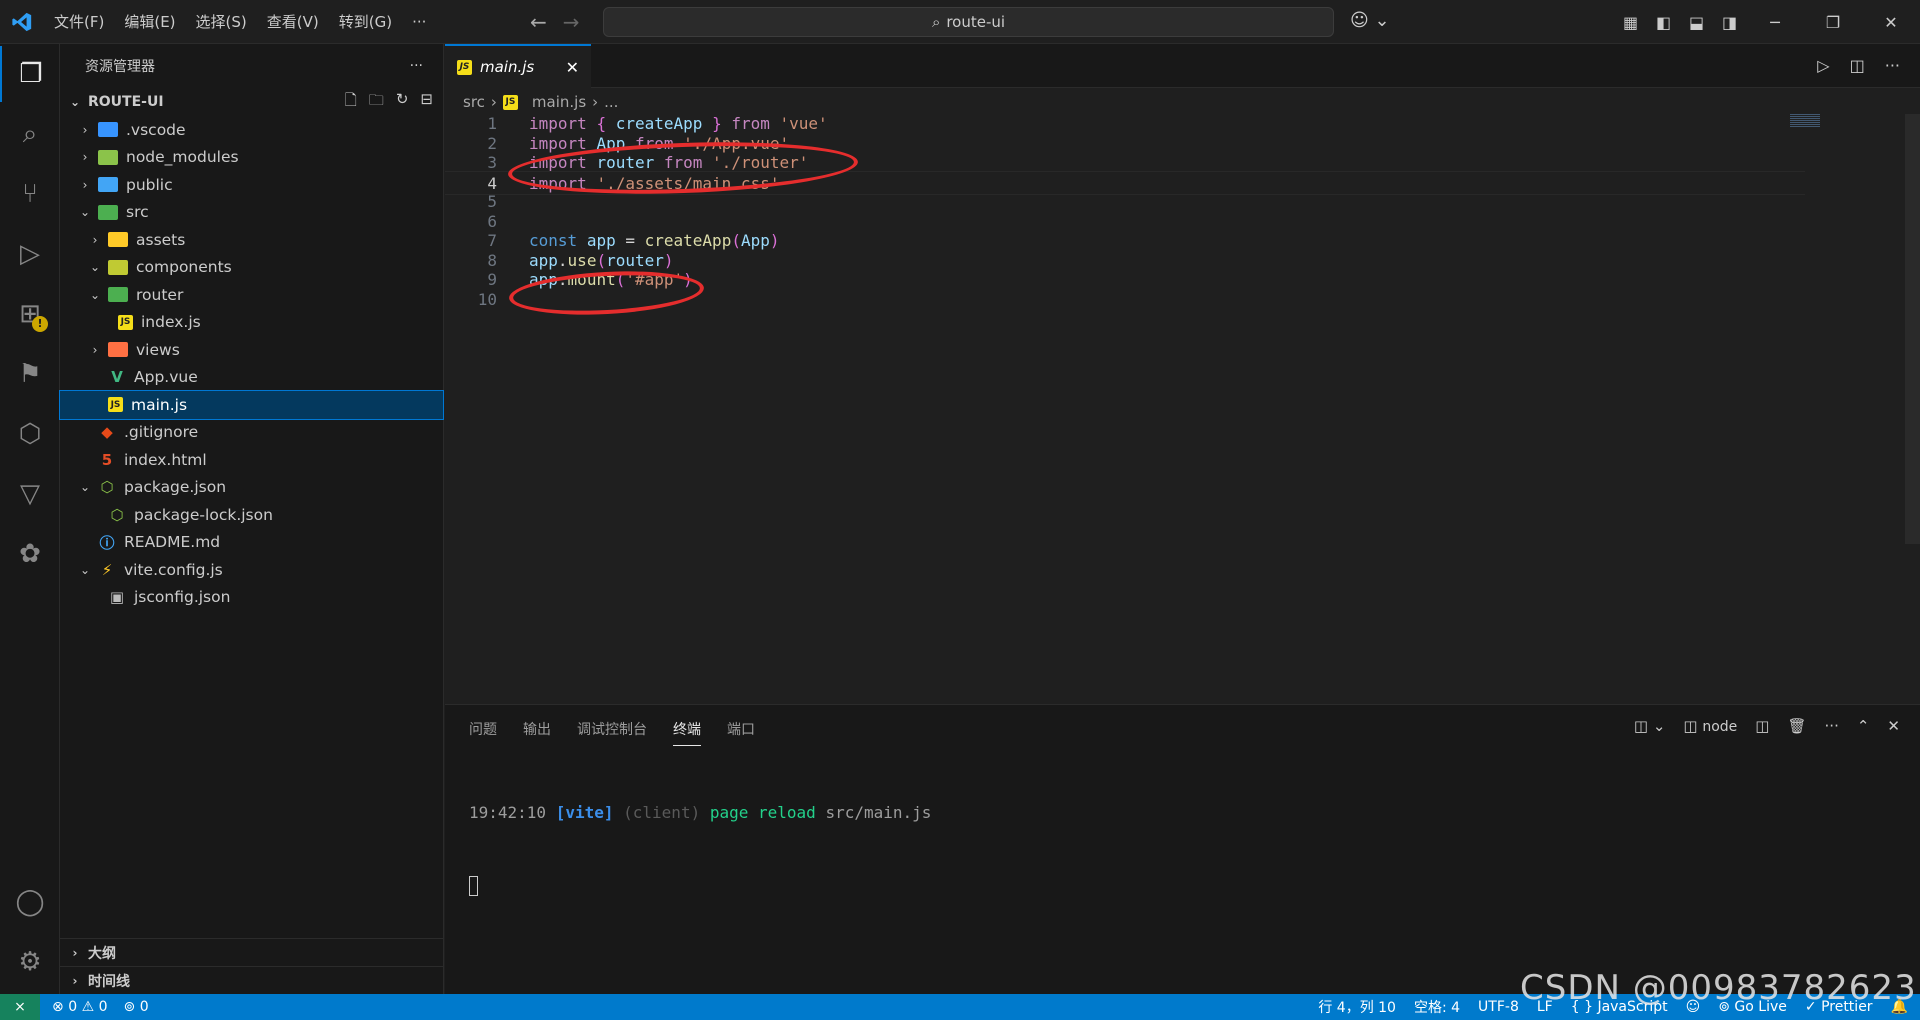  I want to click on tree-item: ⌄ ⚡ vite.config.js, so click(251, 570).